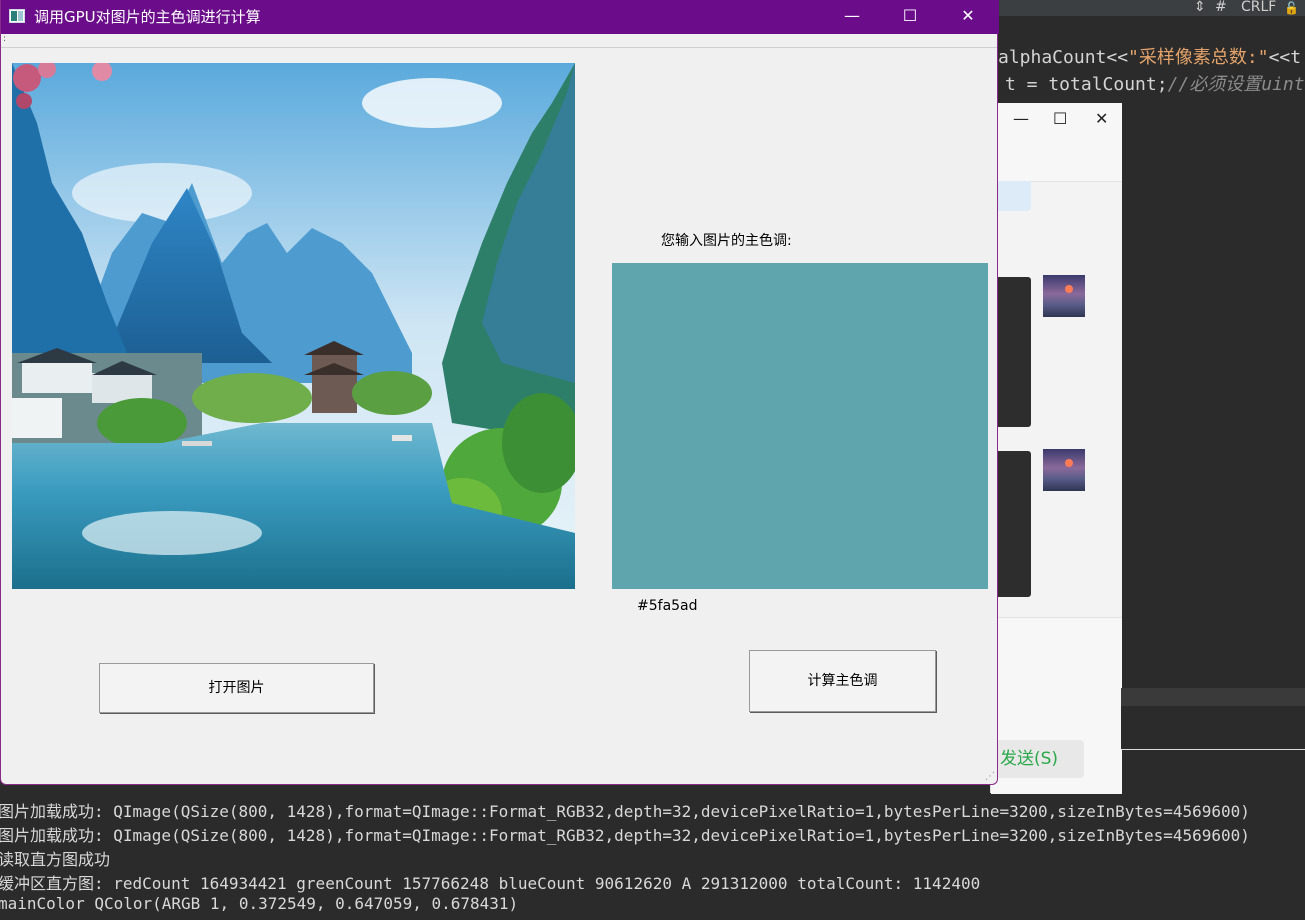 This screenshot has width=1305, height=920. What do you see at coordinates (1056, 142) in the screenshot?
I see `chat-titlebar: — ☐ ✕` at bounding box center [1056, 142].